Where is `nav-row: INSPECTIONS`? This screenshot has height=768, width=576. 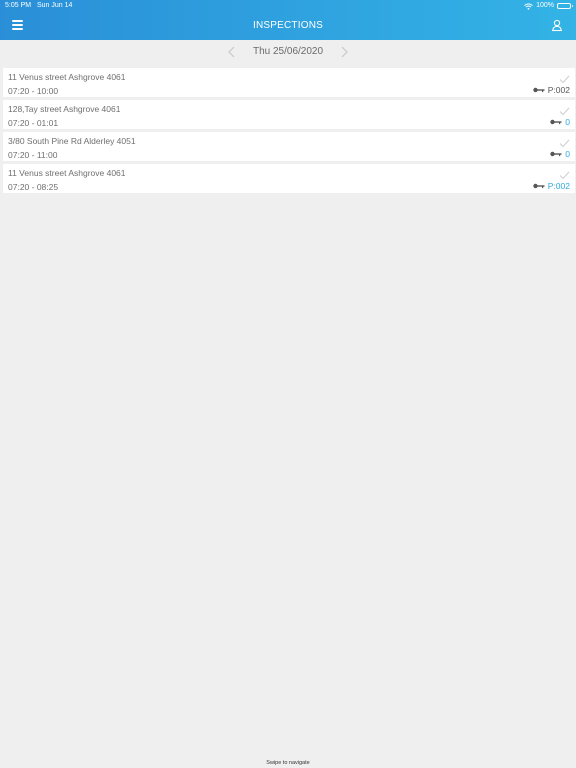
nav-row: INSPECTIONS is located at coordinates (288, 26).